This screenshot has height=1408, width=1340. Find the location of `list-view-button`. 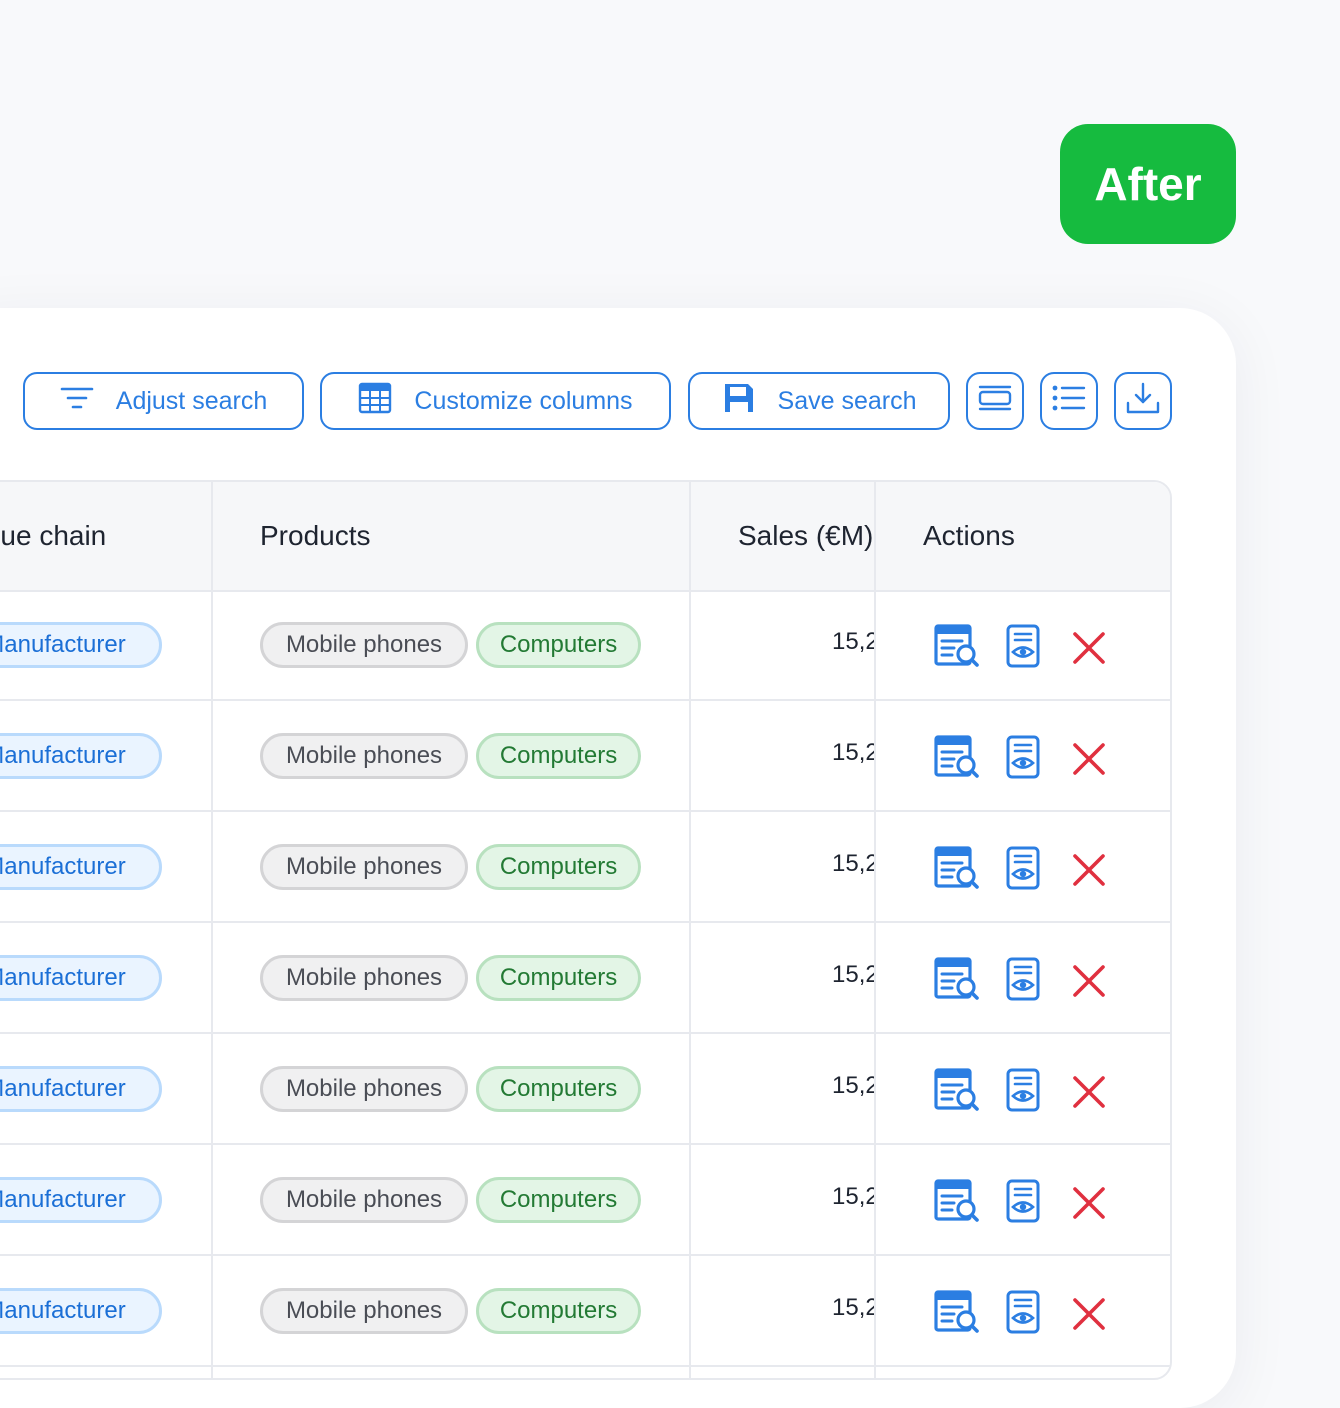

list-view-button is located at coordinates (1069, 401).